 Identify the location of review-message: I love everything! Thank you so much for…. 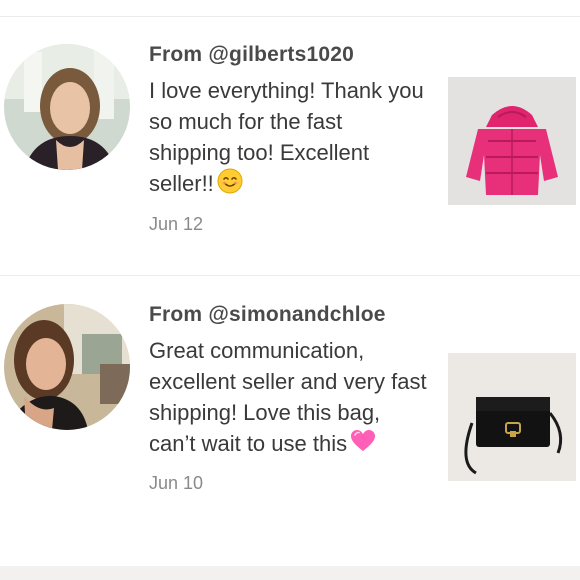
(289, 138).